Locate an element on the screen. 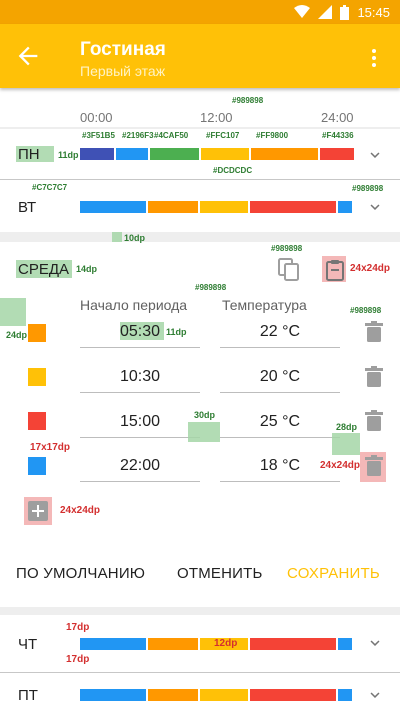 The height and width of the screenshot is (711, 400). guide-line is located at coordinates (200, 128).